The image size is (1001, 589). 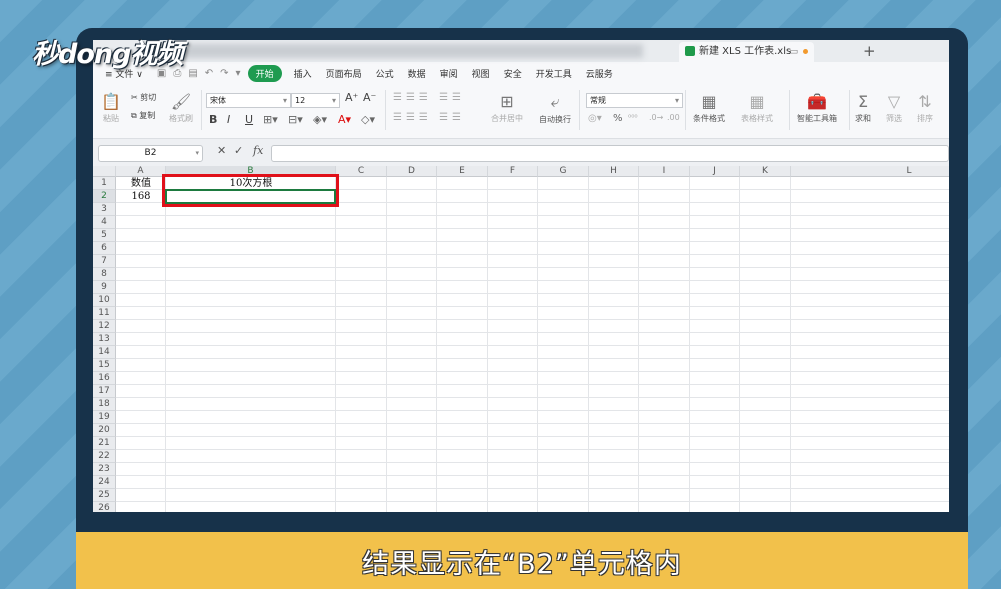 What do you see at coordinates (715, 171) in the screenshot?
I see `column-header-J: J` at bounding box center [715, 171].